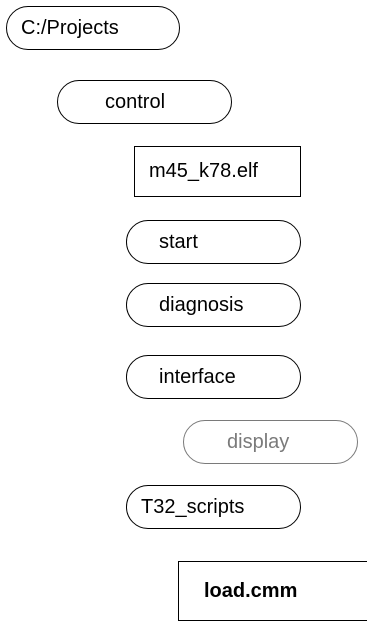 The image size is (367, 621). I want to click on file-node-elf-label: m45_k78.elf, so click(203, 171).